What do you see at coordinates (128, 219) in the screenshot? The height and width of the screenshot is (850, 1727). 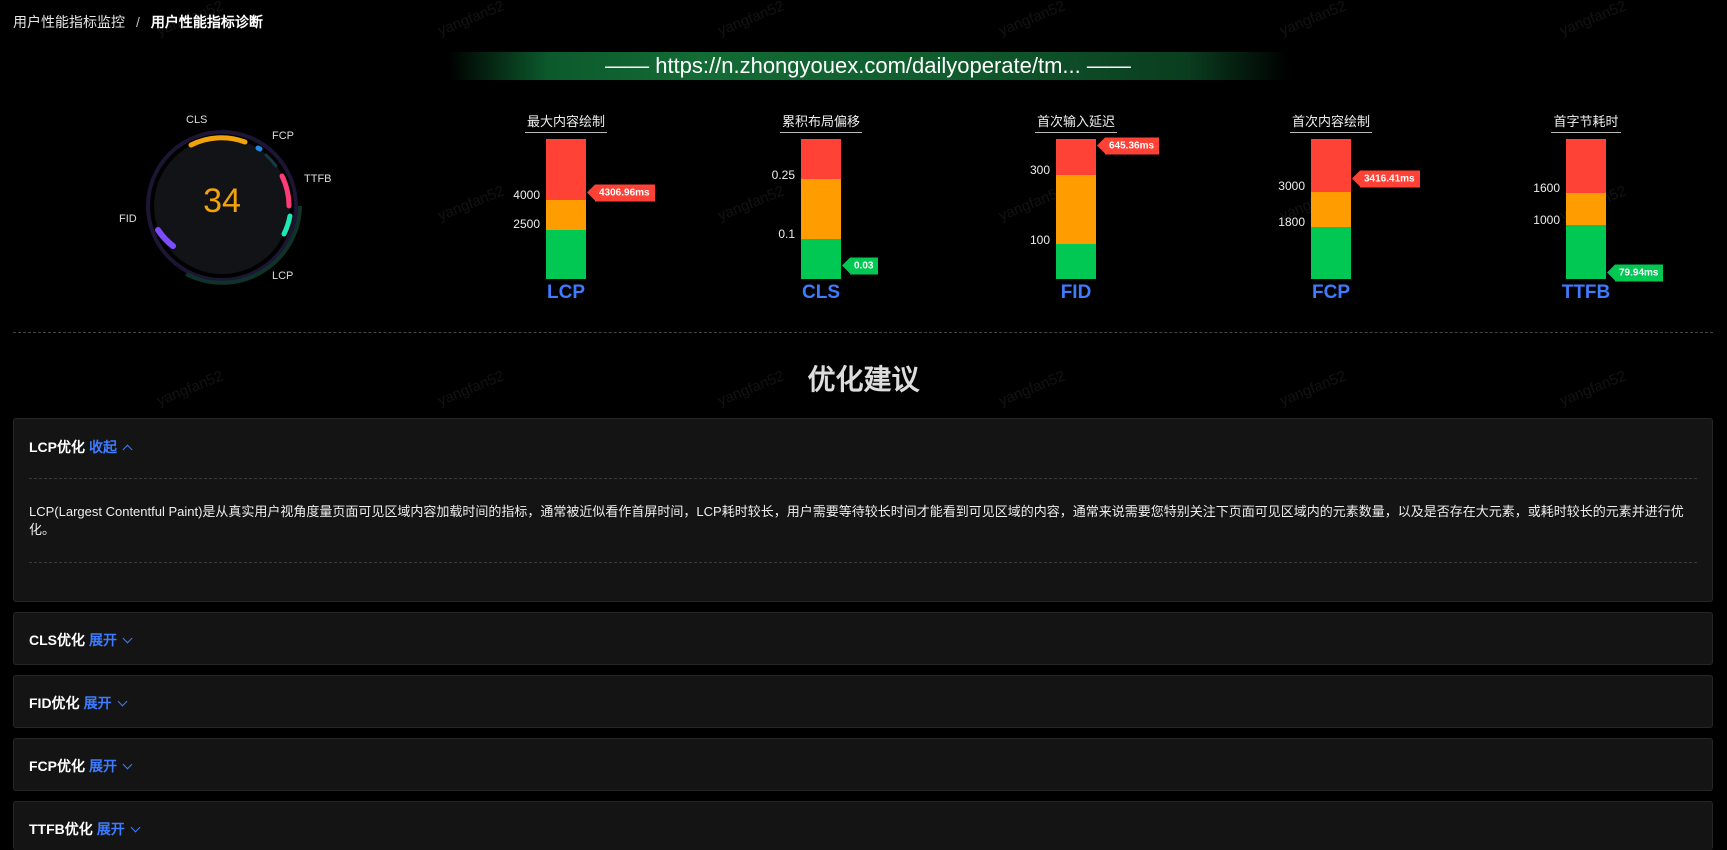 I see `gauge-label-fid: FID` at bounding box center [128, 219].